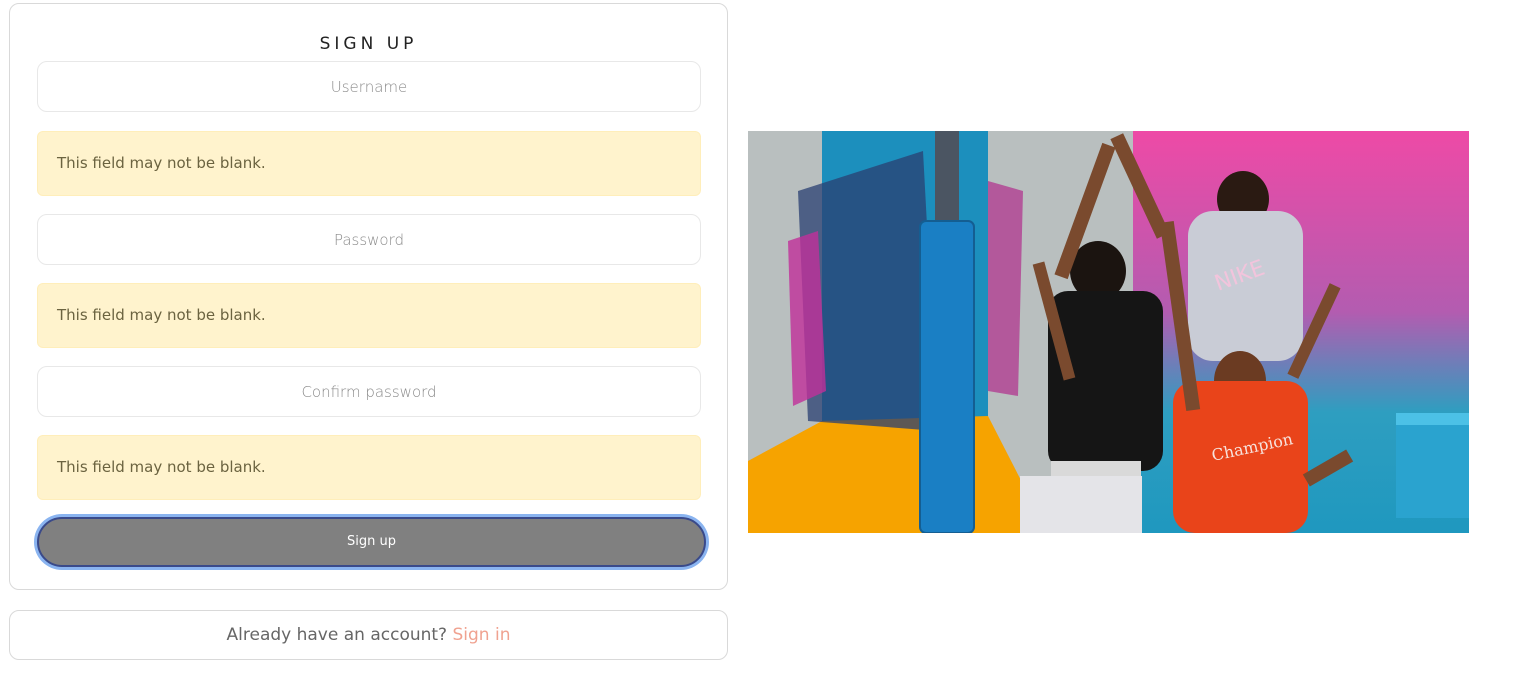 The image size is (1535, 679). What do you see at coordinates (369, 86) in the screenshot?
I see `username-input` at bounding box center [369, 86].